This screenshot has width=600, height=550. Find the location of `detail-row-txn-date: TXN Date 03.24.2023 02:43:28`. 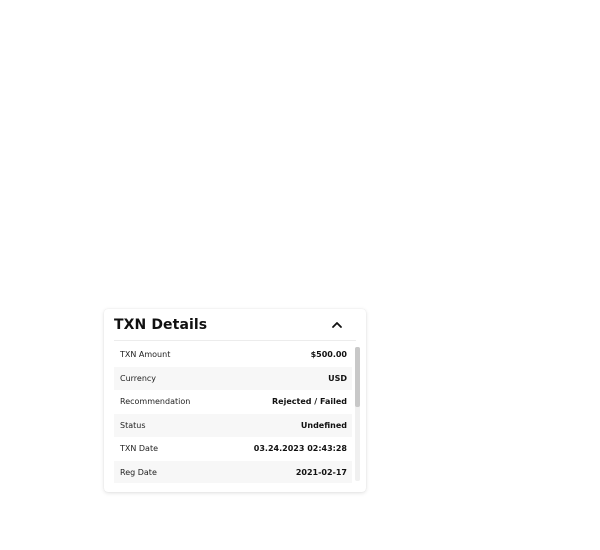

detail-row-txn-date: TXN Date 03.24.2023 02:43:28 is located at coordinates (233, 449).